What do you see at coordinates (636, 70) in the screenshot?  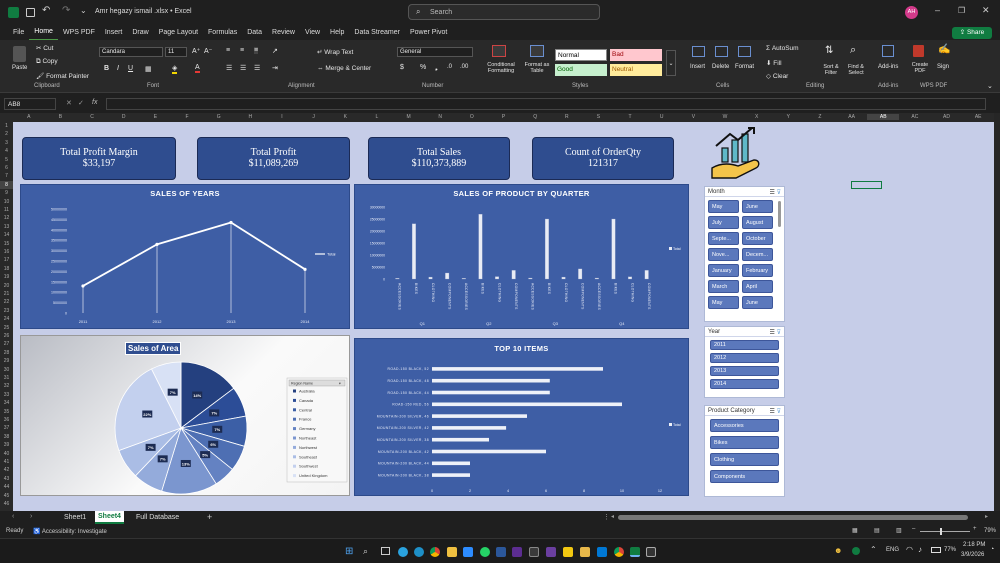 I see `style-neutral: Neutral` at bounding box center [636, 70].